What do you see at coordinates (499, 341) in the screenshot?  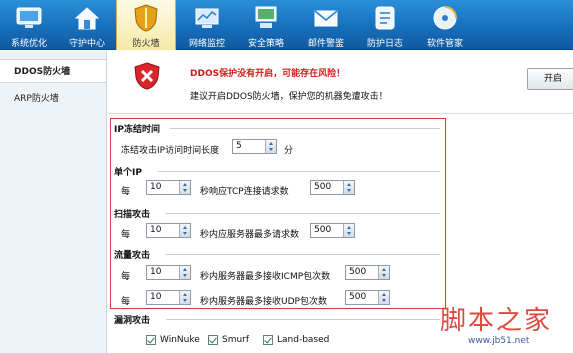 I see `watermark-url: www.jb51.net` at bounding box center [499, 341].